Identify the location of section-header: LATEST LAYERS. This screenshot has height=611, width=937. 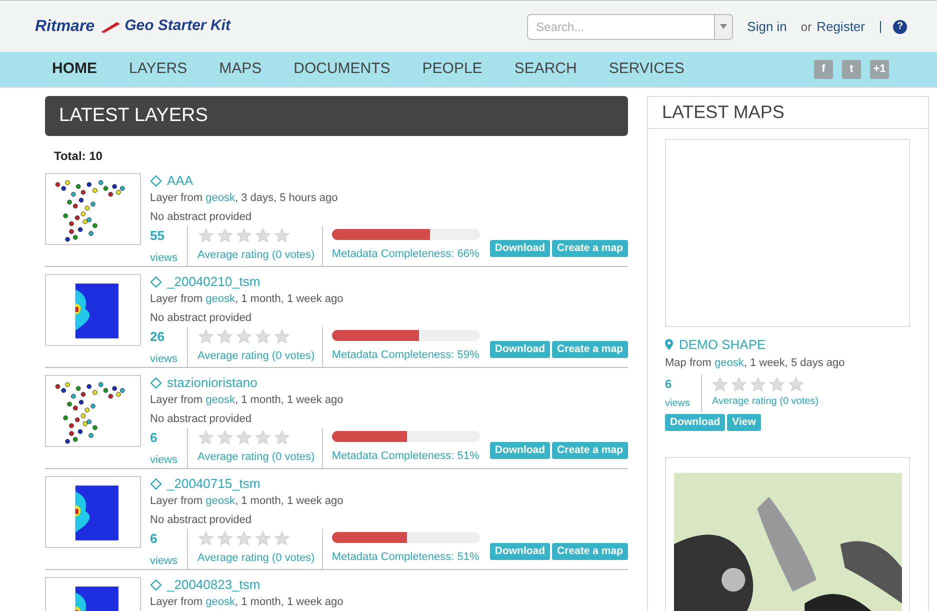
(336, 116).